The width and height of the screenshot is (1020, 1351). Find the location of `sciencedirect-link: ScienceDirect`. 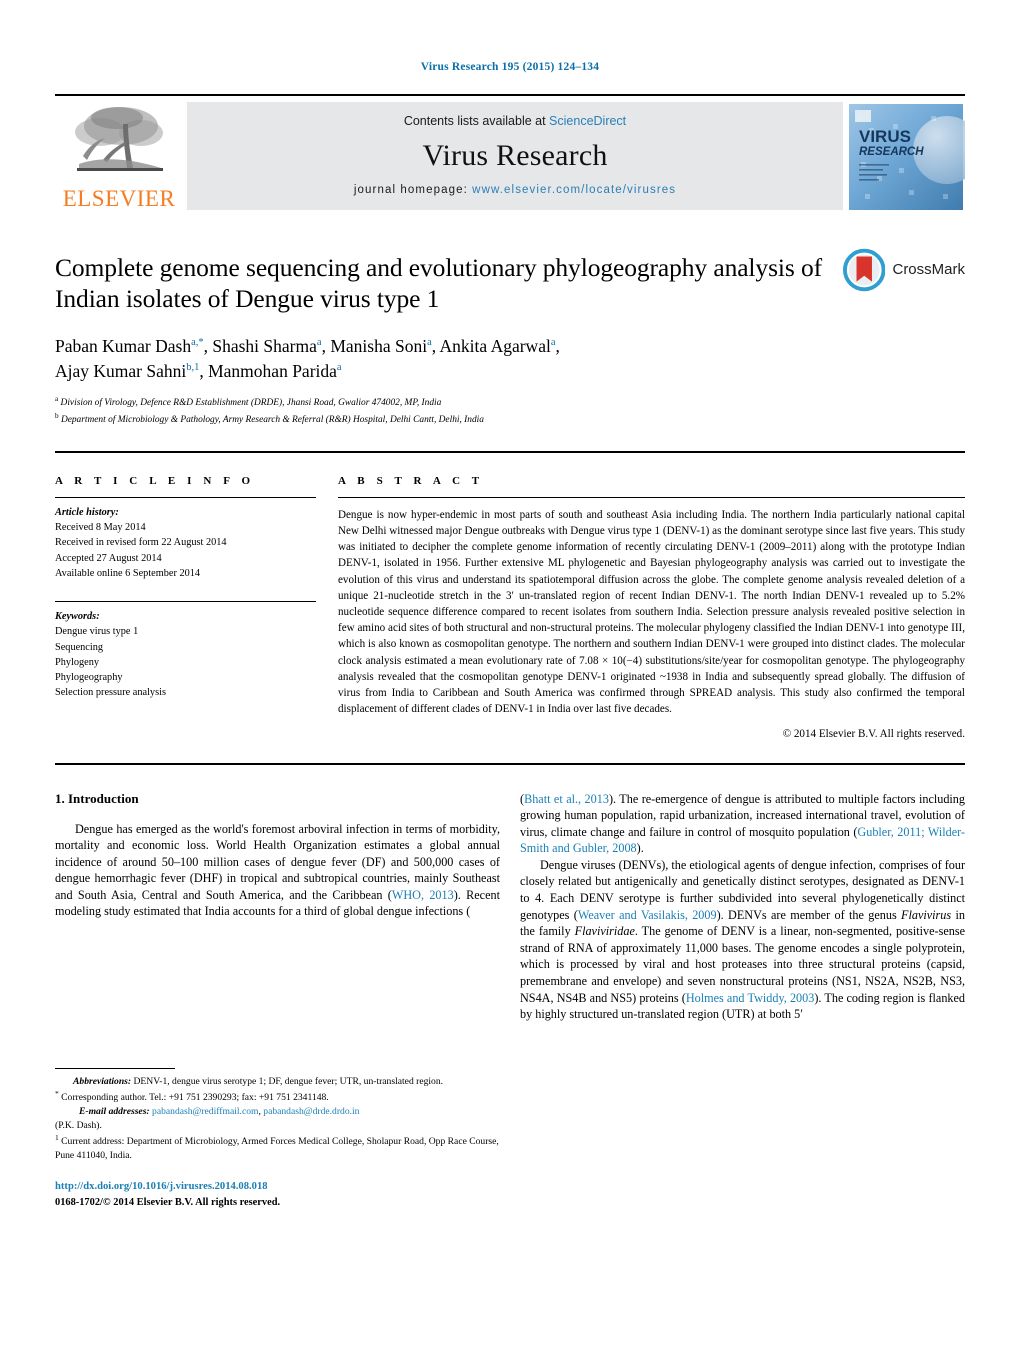

sciencedirect-link: ScienceDirect is located at coordinates (587, 121).